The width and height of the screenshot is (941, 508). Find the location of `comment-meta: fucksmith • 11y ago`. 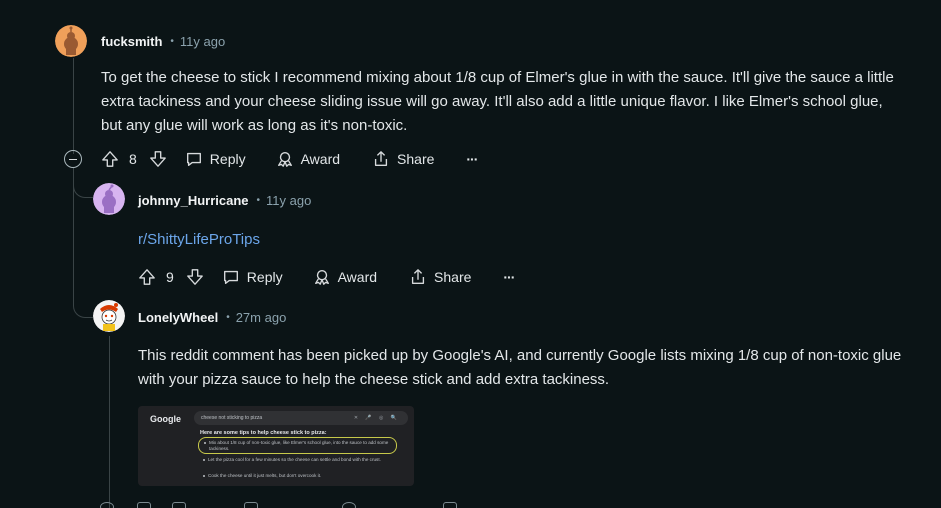

comment-meta: fucksmith • 11y ago is located at coordinates (163, 41).